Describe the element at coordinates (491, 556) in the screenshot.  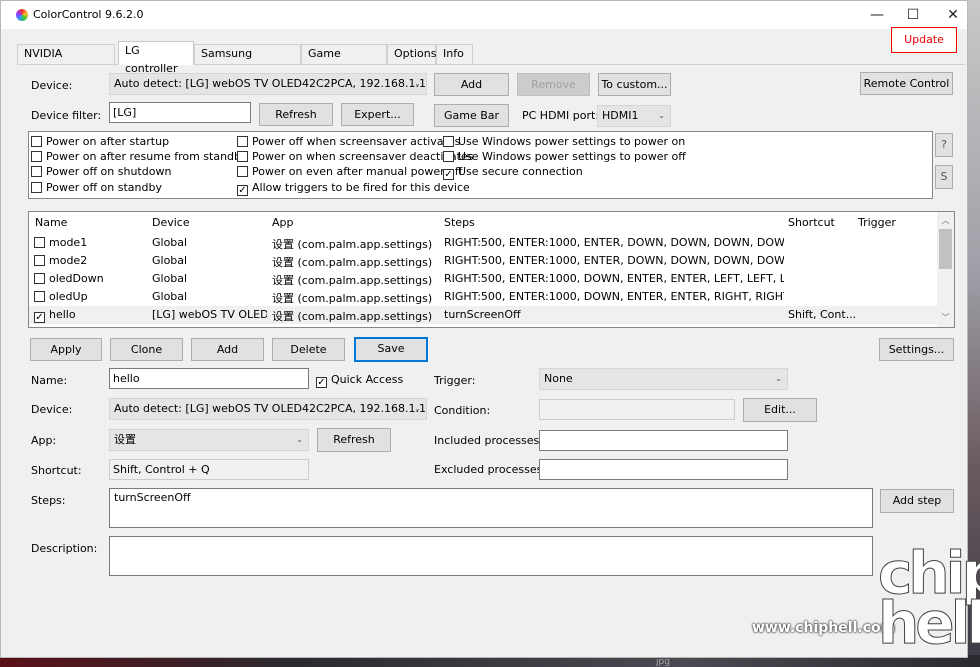
I see `description-textarea` at that location.